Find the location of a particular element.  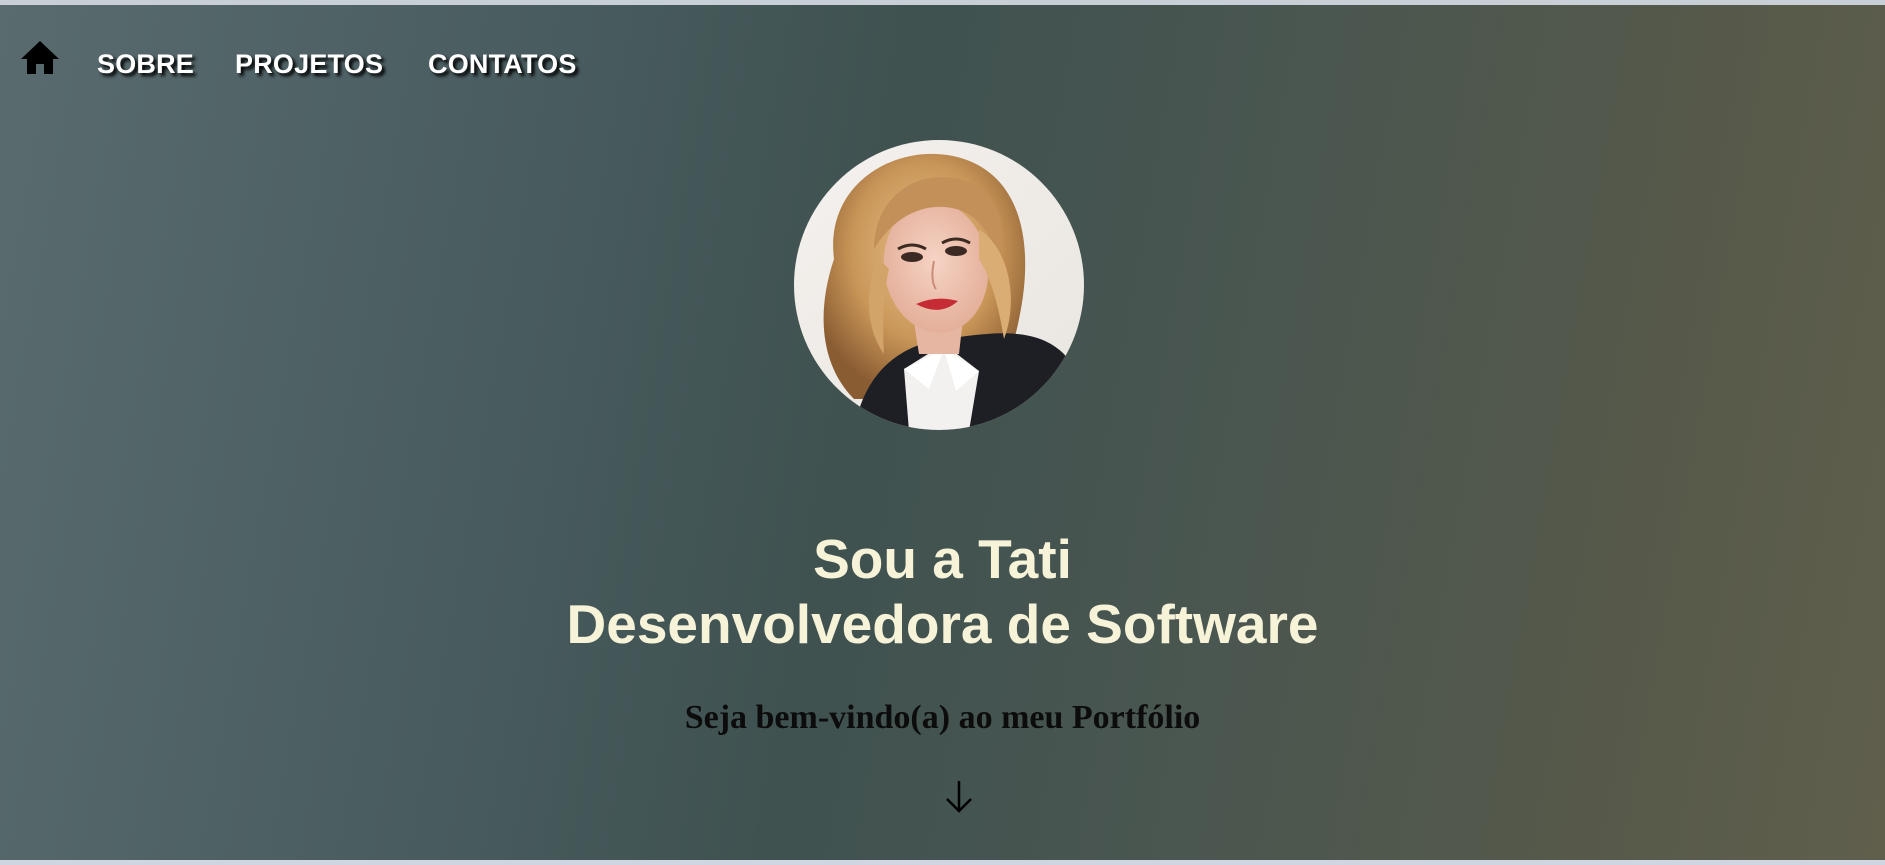

arrow-down-icon is located at coordinates (959, 797).